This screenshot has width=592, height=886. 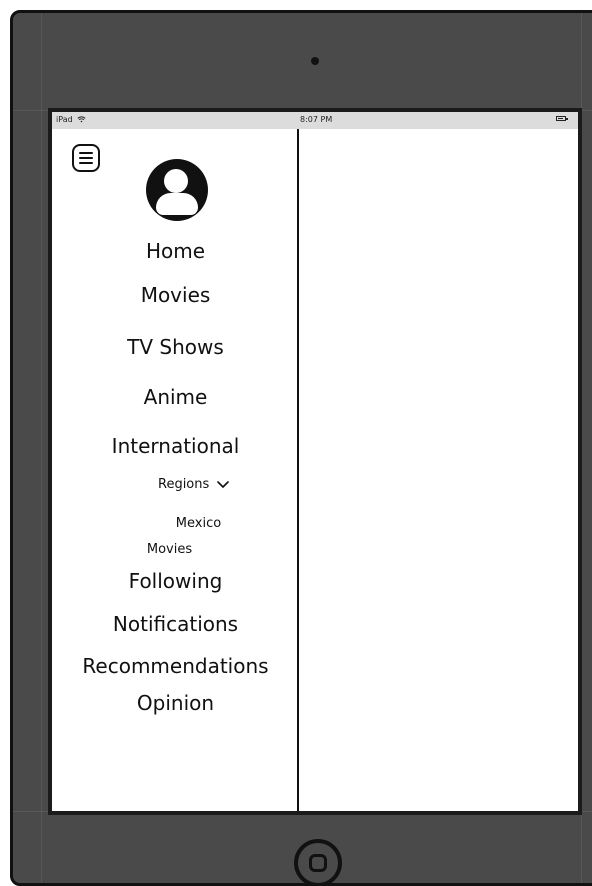 I want to click on layout-guide, so click(x=41, y=448).